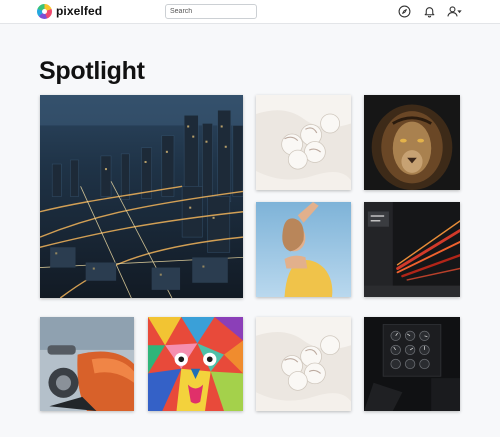 Image resolution: width=500 pixels, height=437 pixels. Describe the element at coordinates (412, 249) in the screenshot. I see `gallery-item-subway-lights` at that location.